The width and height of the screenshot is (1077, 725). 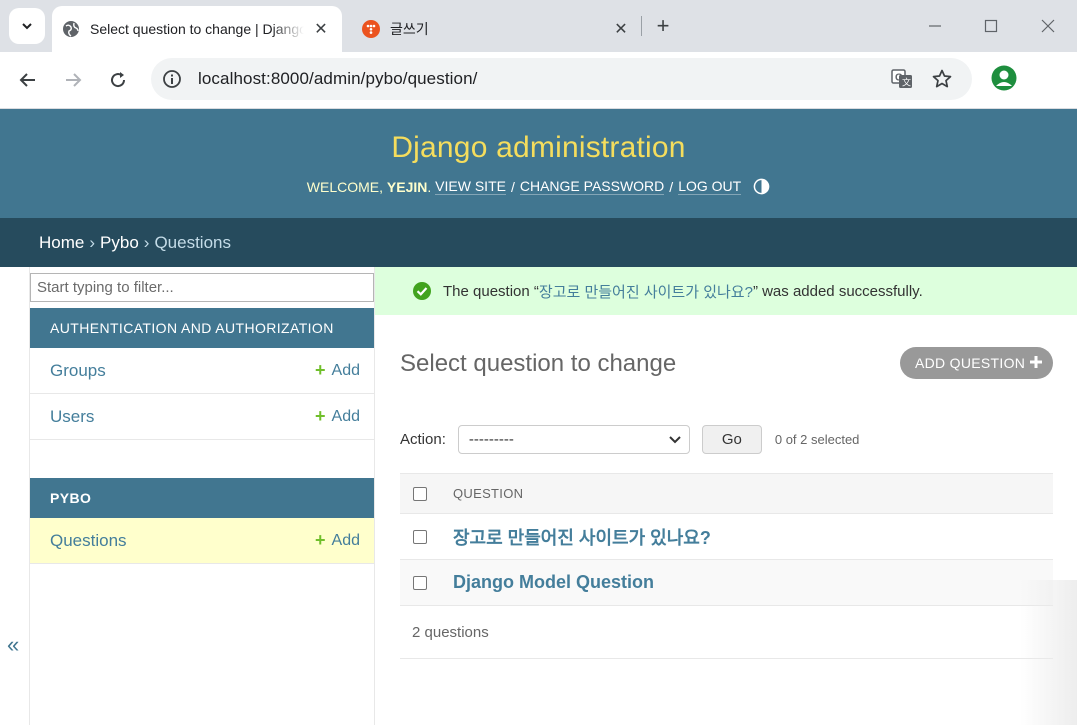 What do you see at coordinates (538, 363) in the screenshot?
I see `page-title: Select question to change` at bounding box center [538, 363].